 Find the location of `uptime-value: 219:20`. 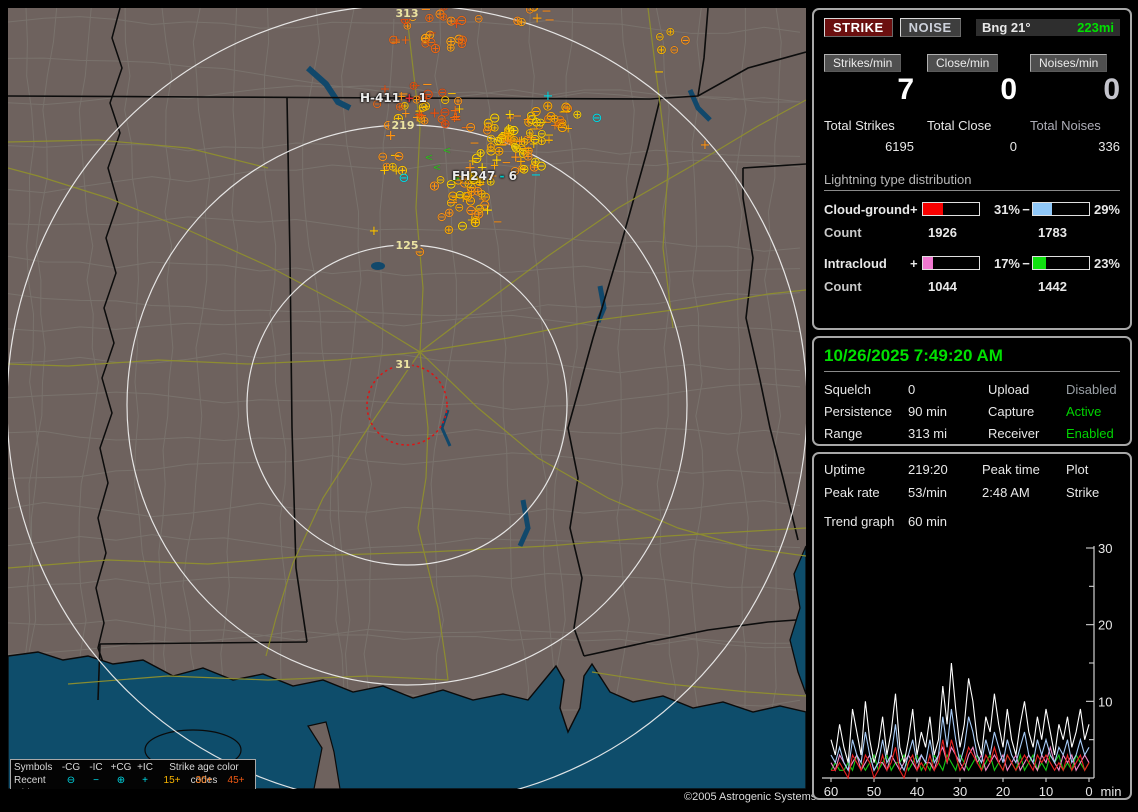

uptime-value: 219:20 is located at coordinates (928, 469).